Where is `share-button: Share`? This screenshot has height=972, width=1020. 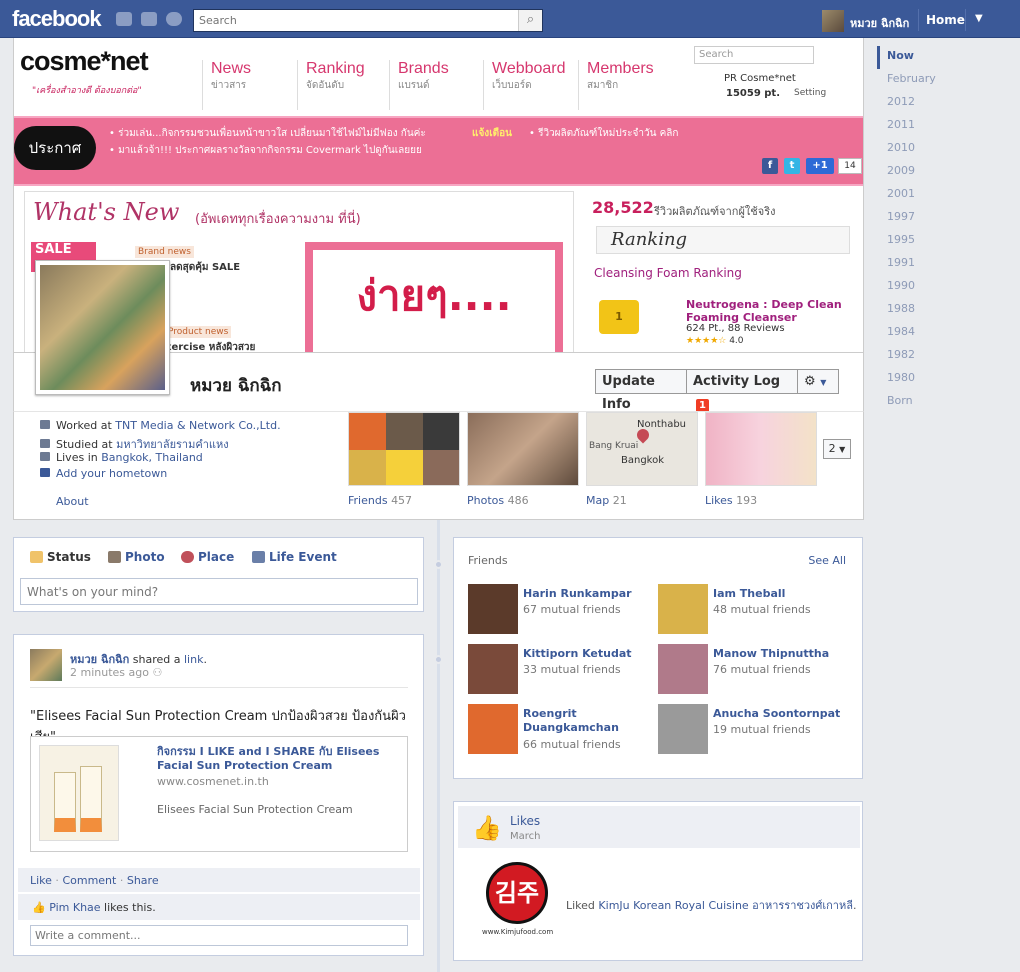
share-button: Share is located at coordinates (143, 880).